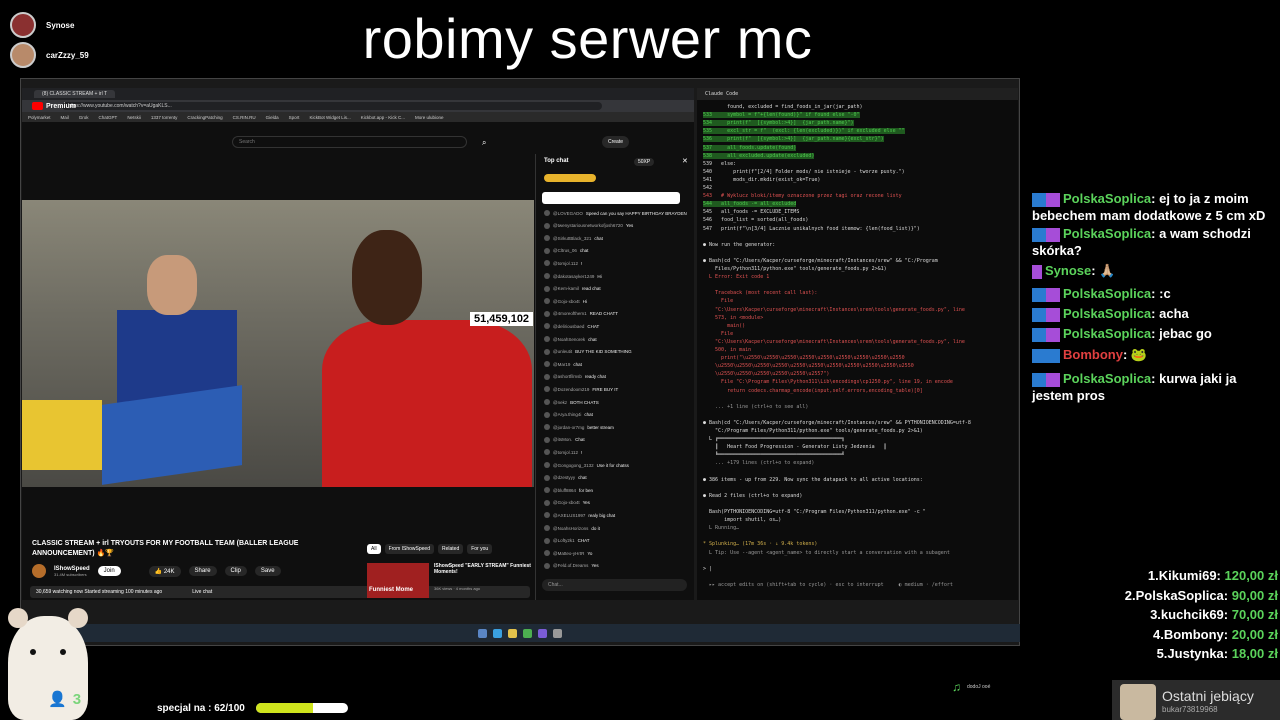  I want to click on chat-author: @Dozendoom219, so click(571, 389).